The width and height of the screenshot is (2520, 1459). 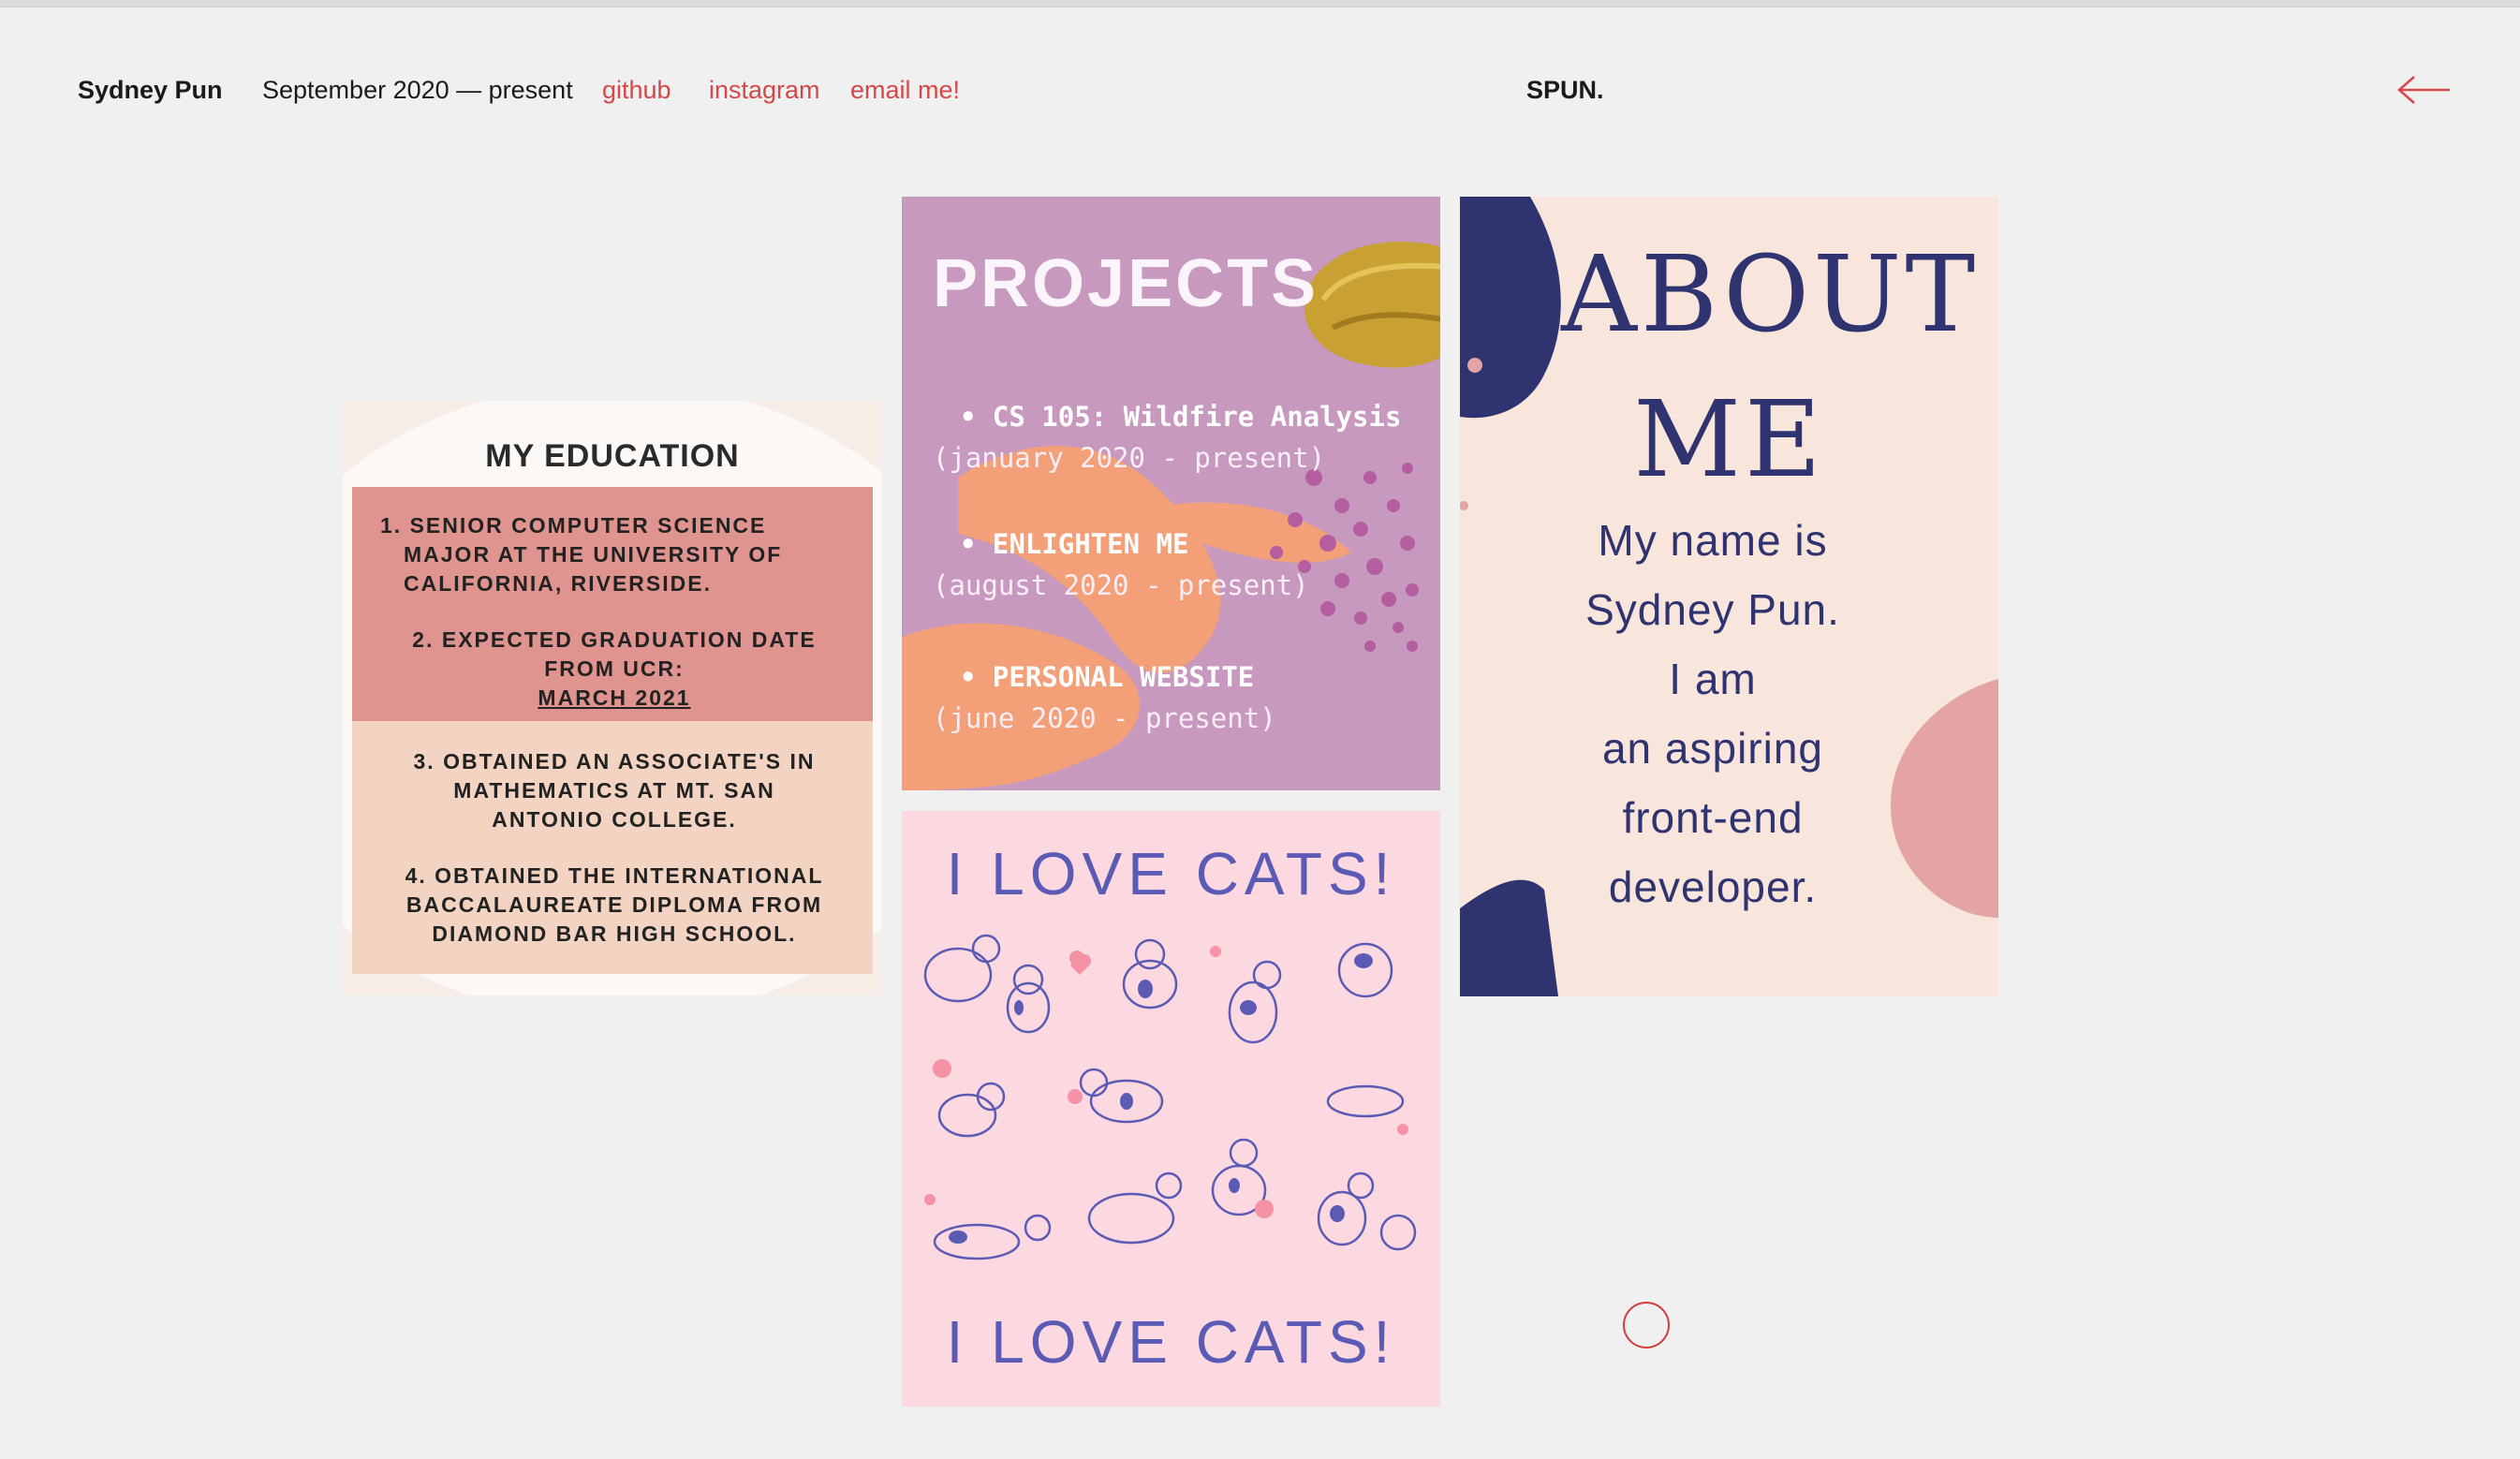 I want to click on bio-line: Sydney Pun., so click(x=1712, y=609).